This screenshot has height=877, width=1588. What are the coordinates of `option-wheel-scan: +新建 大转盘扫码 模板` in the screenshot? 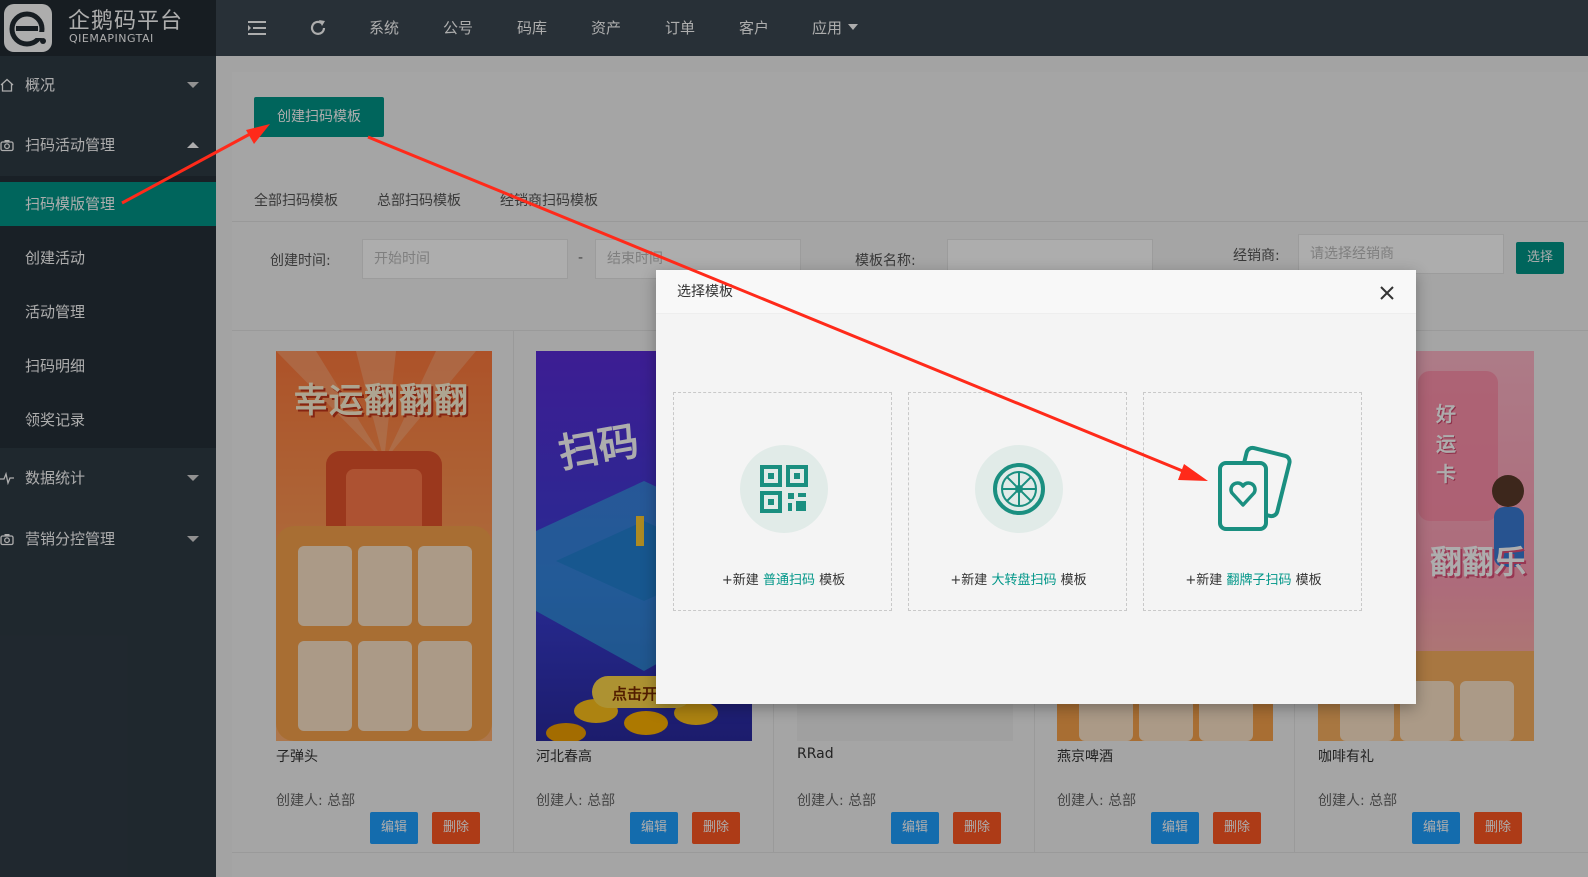 It's located at (1017, 501).